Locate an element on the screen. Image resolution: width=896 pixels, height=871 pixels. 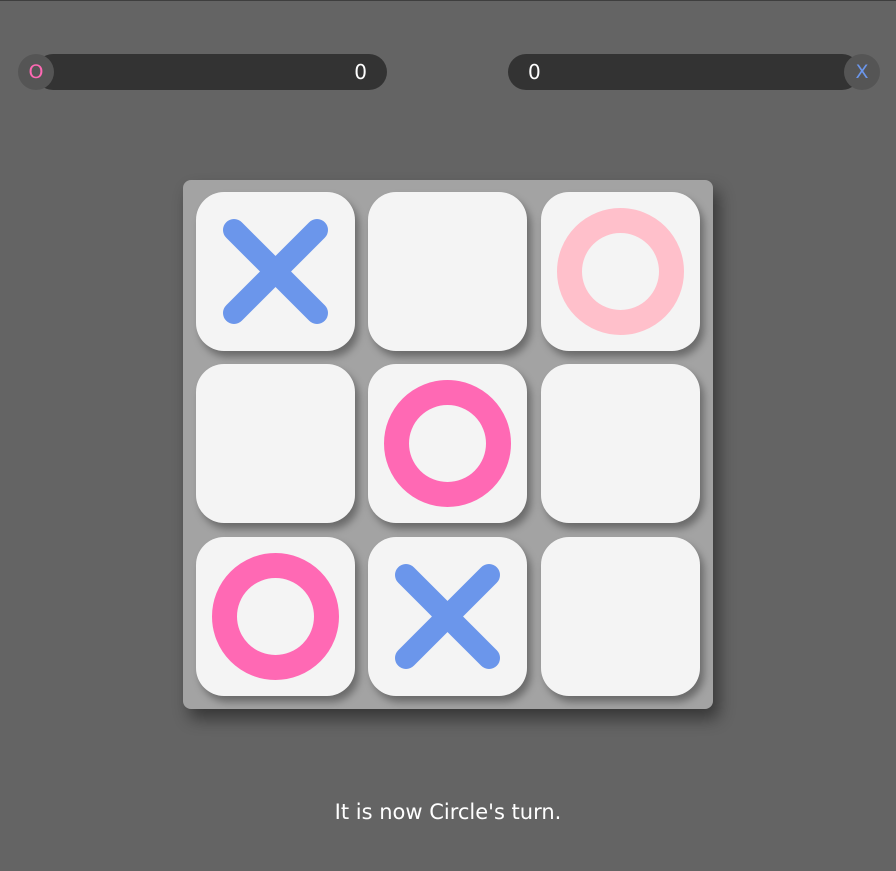
circle-score-bar: 0 is located at coordinates (211, 72).